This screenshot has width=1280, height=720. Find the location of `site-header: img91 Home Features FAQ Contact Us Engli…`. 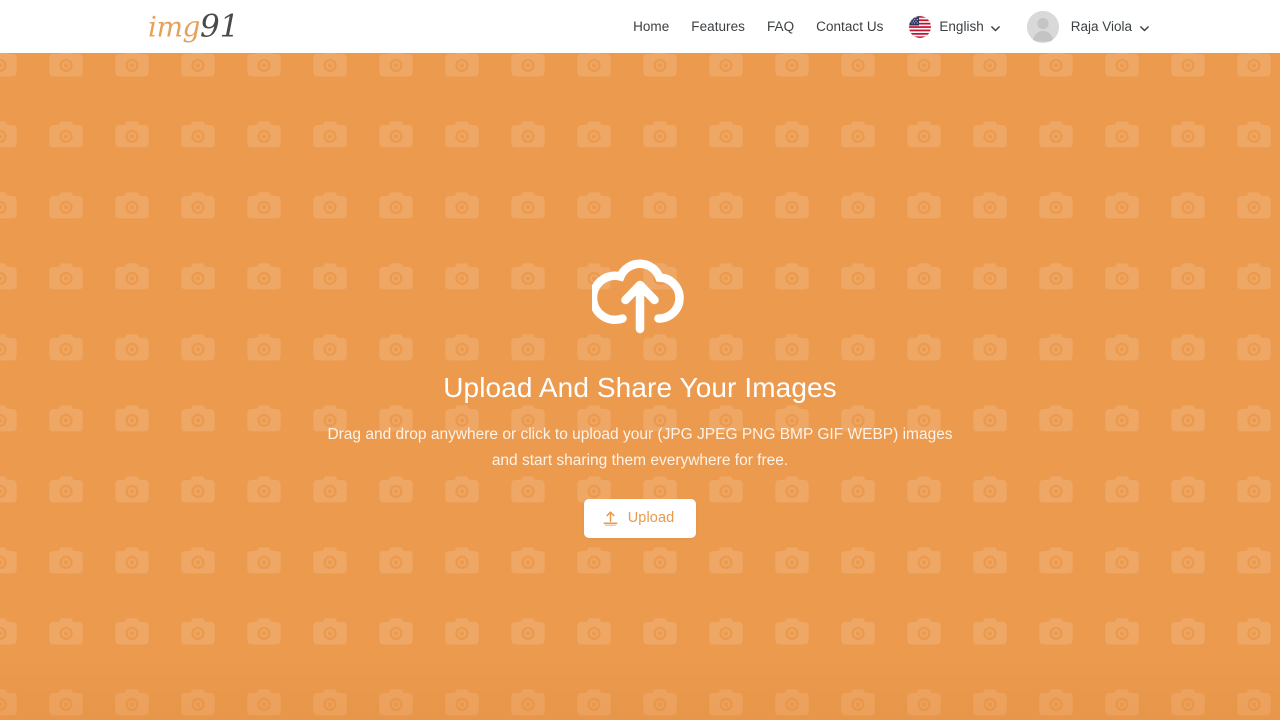

site-header: img91 Home Features FAQ Contact Us Engli… is located at coordinates (640, 26).